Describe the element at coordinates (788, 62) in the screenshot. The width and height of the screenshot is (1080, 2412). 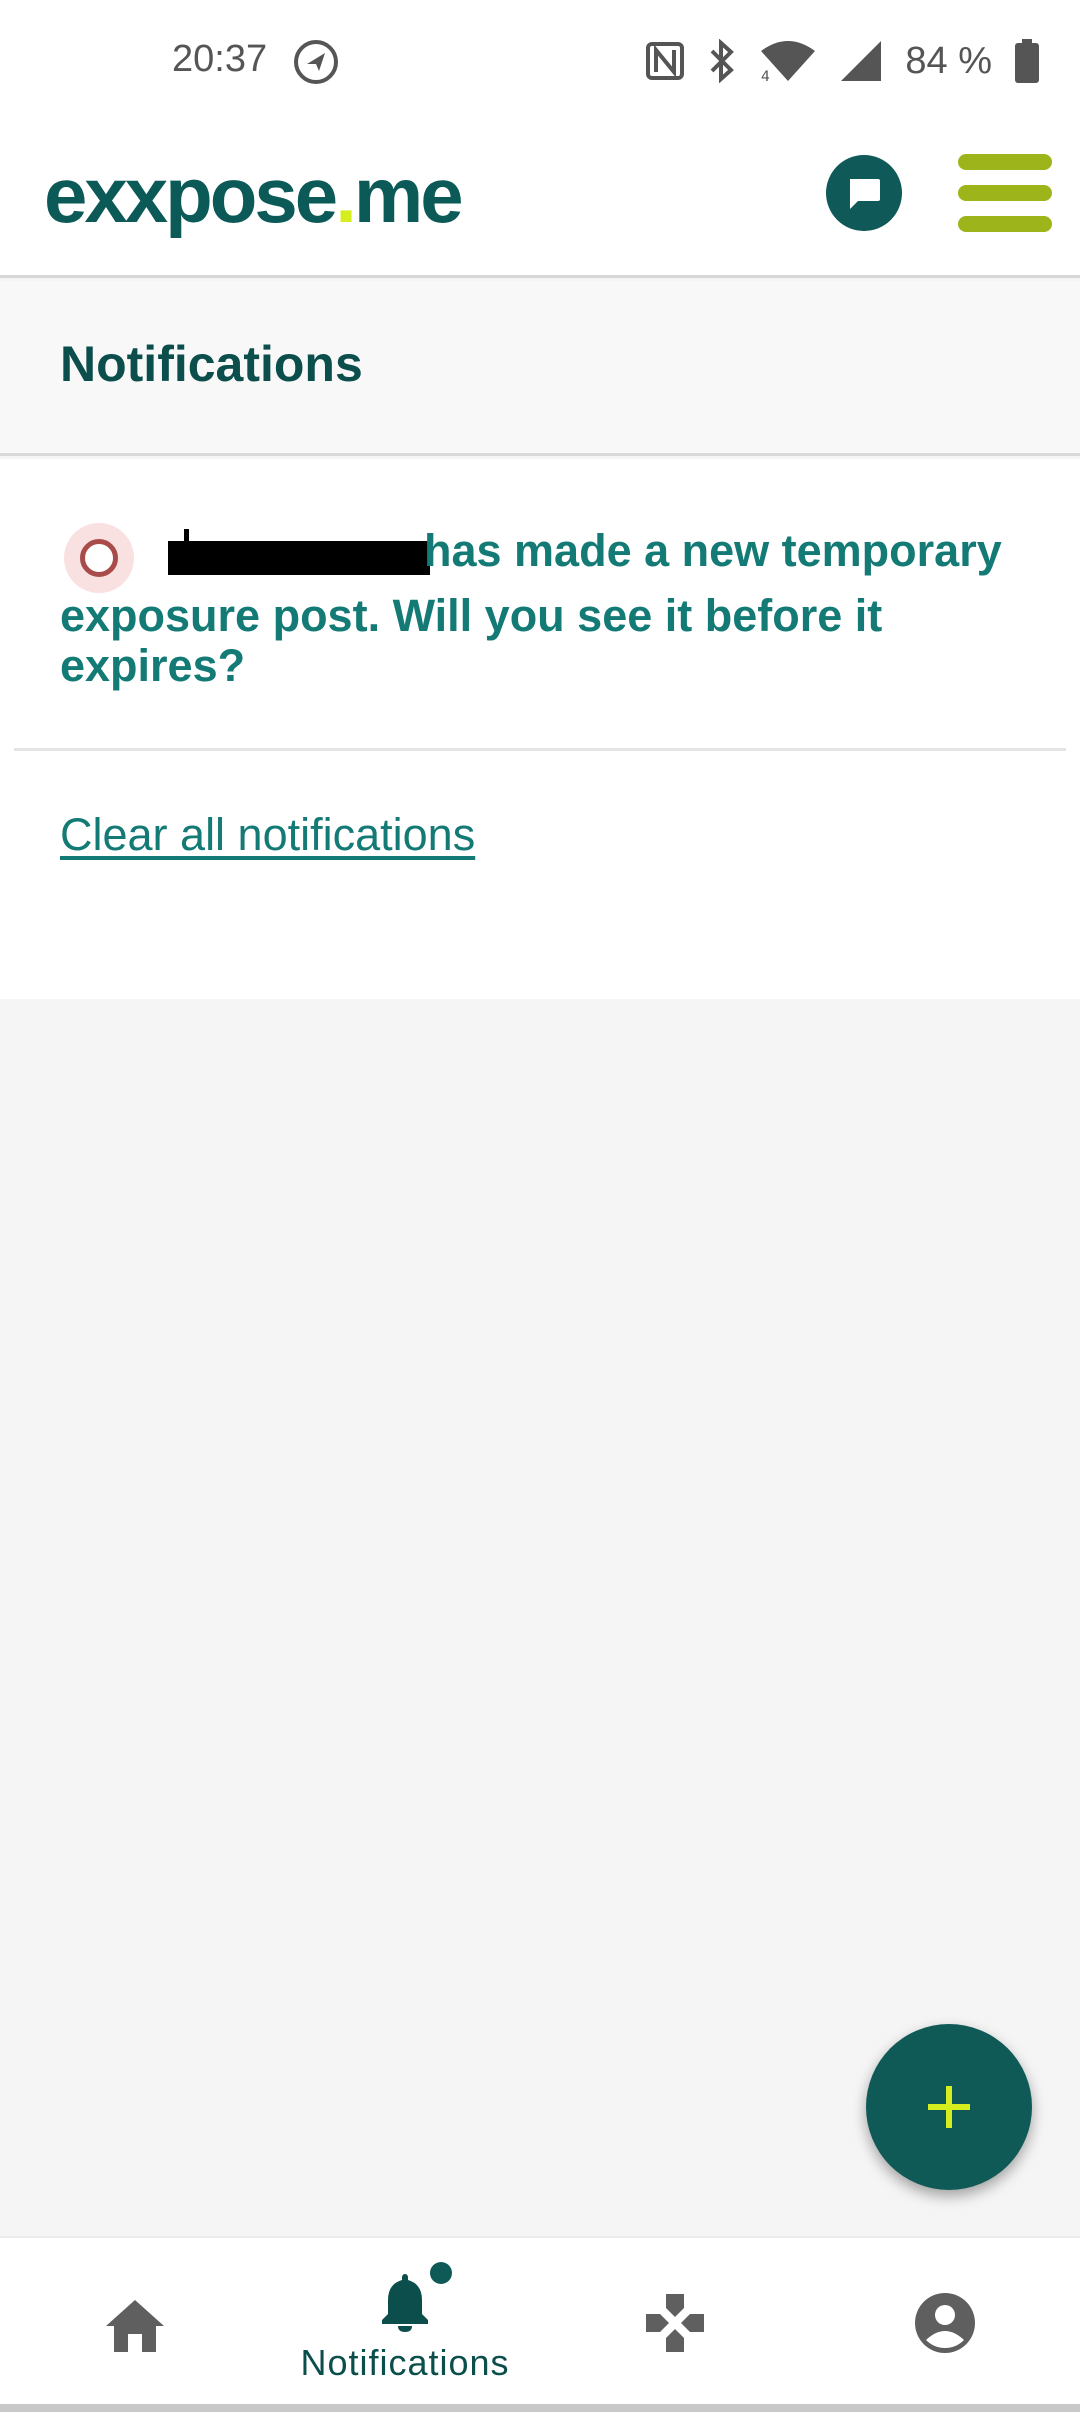
I see `wifi-icon: 4` at that location.